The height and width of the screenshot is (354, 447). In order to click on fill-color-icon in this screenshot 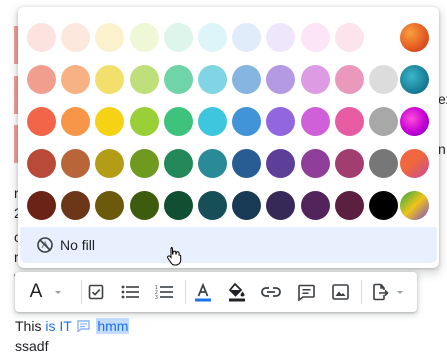, I will do `click(236, 292)`.